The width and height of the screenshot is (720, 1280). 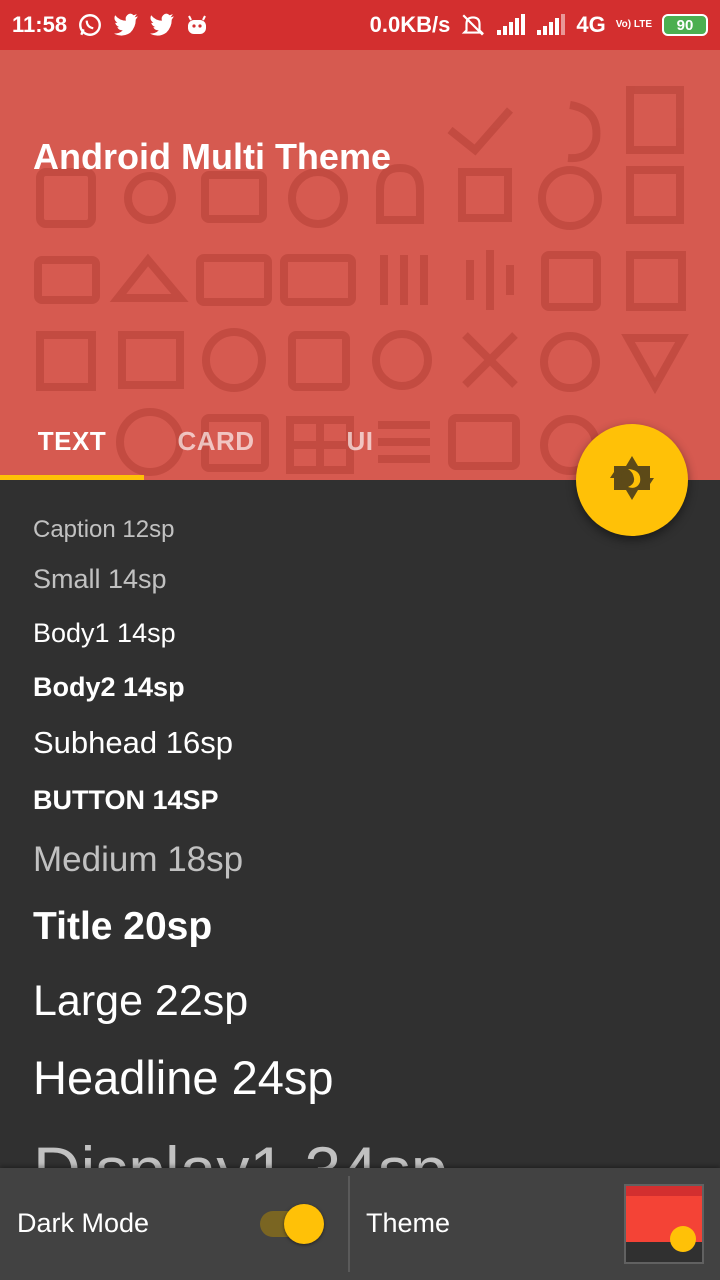 I want to click on text-sample-medium: Medium 18sp, so click(x=138, y=859).